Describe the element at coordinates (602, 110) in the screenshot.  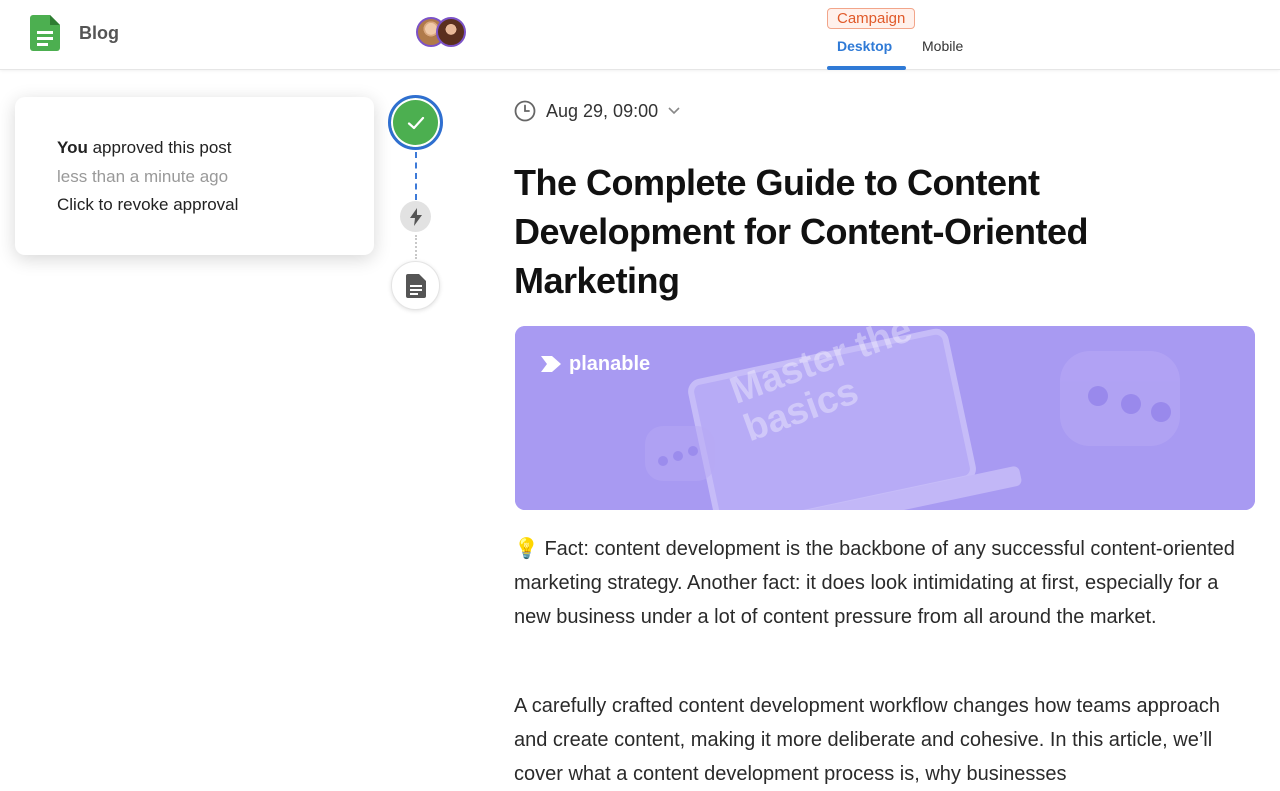
I see `schedule-datetime: Aug 29, 09:00` at that location.